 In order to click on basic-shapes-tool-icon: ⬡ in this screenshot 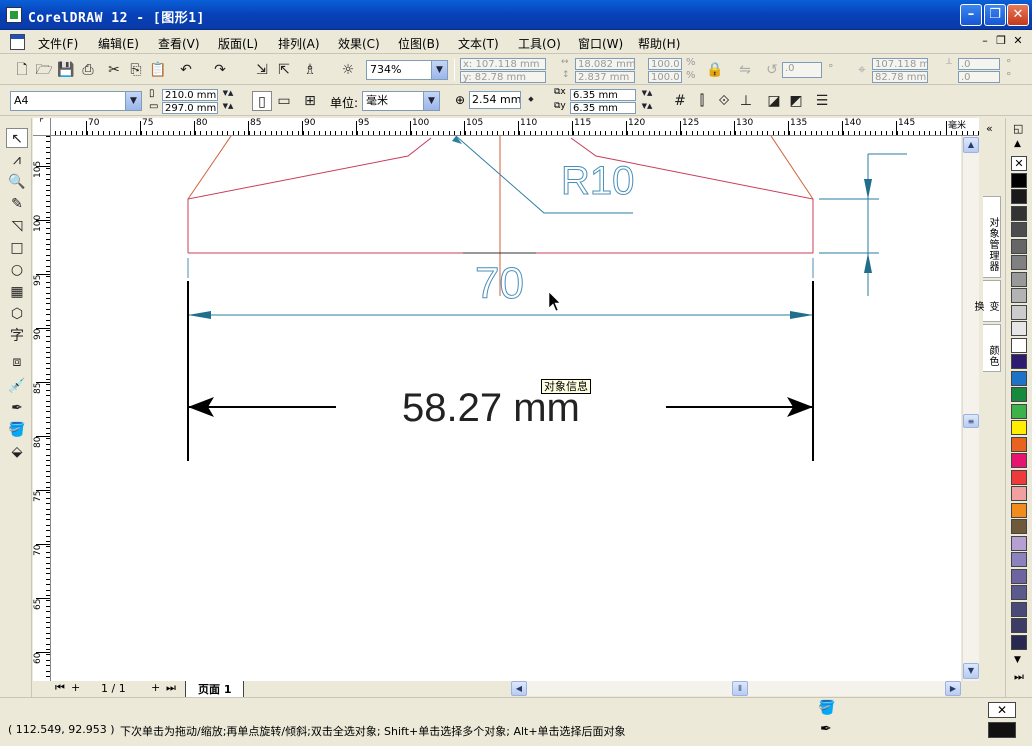, I will do `click(17, 314)`.